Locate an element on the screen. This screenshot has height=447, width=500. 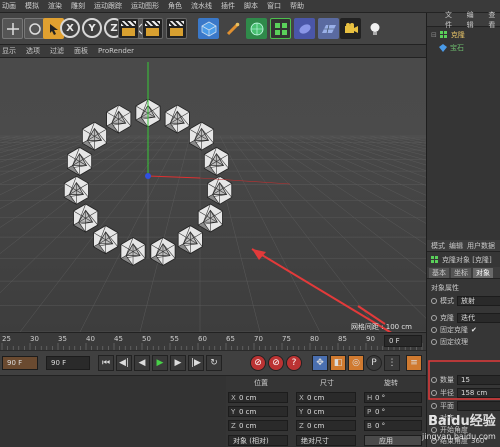
fixed-clone-radio is located at coordinates (434, 329).